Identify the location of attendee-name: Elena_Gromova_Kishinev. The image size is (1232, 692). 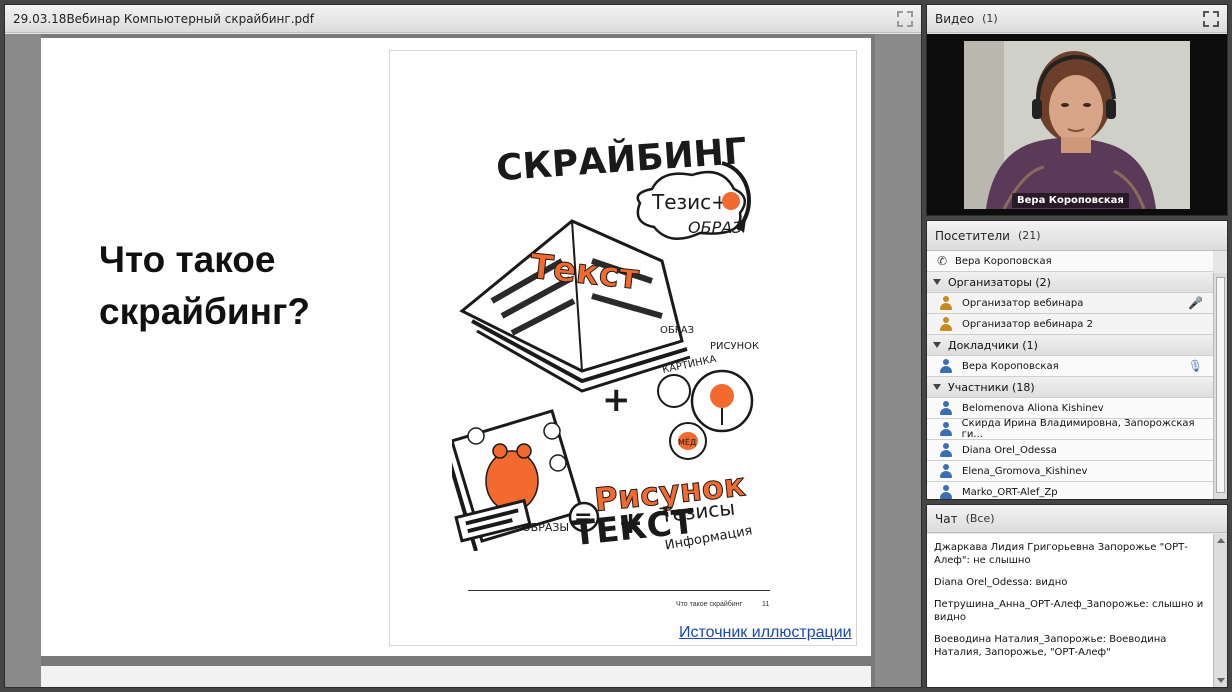
(1025, 471).